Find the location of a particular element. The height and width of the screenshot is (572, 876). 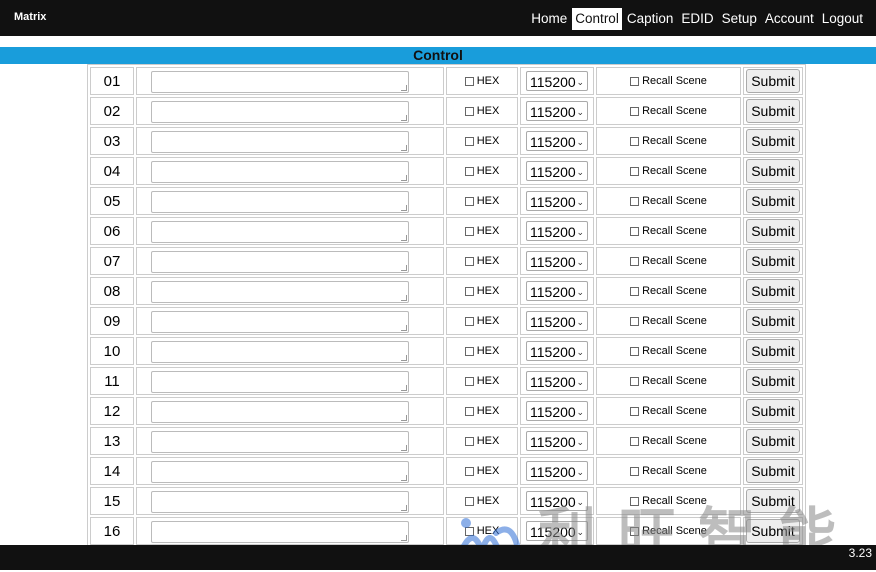

nav-item-edid: EDID is located at coordinates (697, 19).